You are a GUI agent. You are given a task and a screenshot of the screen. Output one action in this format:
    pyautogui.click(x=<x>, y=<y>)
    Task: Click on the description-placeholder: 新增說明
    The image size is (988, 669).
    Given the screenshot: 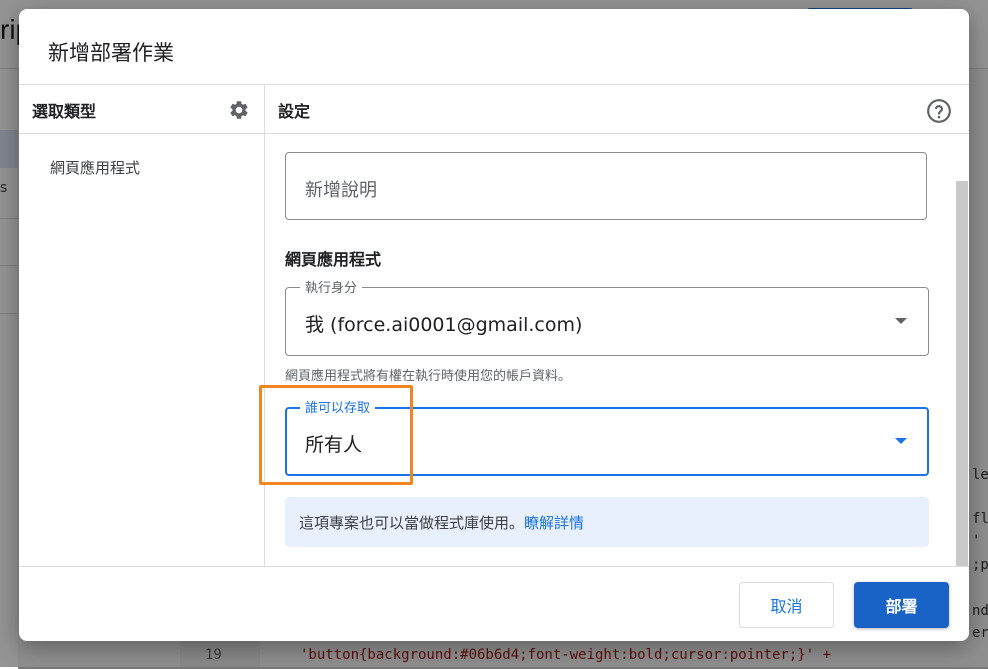 What is the action you would take?
    pyautogui.click(x=341, y=190)
    